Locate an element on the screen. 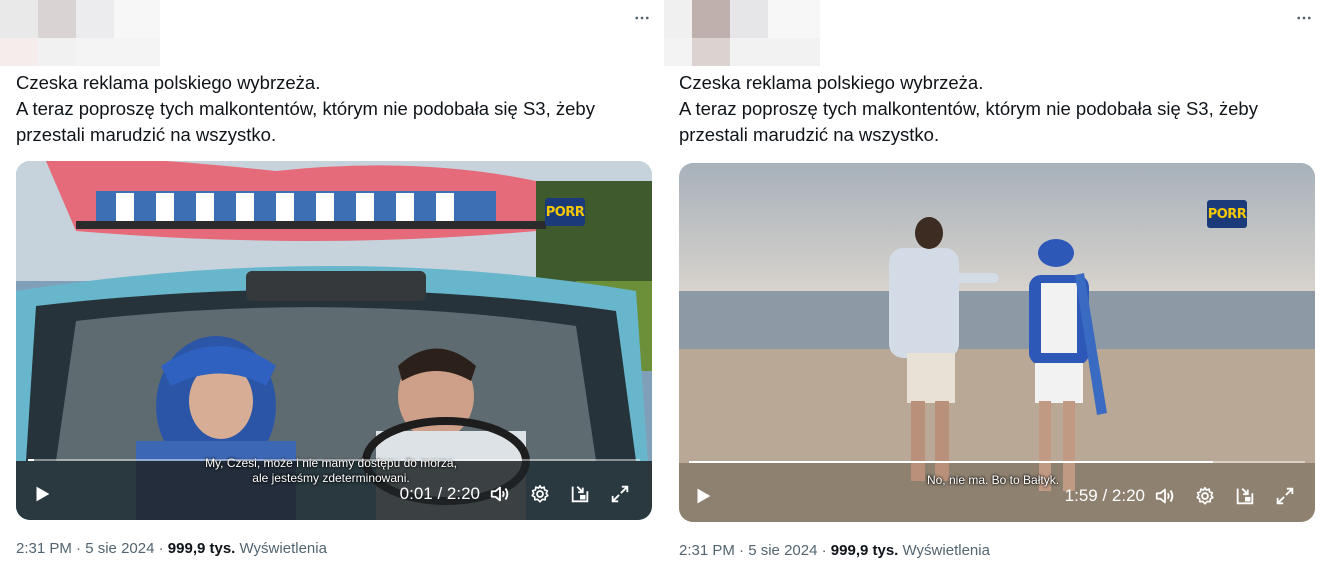 The image size is (1329, 567). video-time: 0:01 / 2:20 is located at coordinates (439, 493).